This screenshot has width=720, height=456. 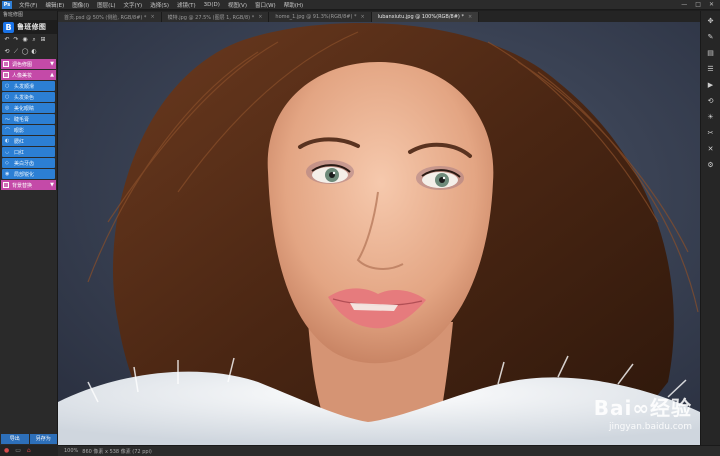 I want to click on tab-label: 模特.jpg @ 27.5% (图层 1, RGB/8) *, so click(x=211, y=17).